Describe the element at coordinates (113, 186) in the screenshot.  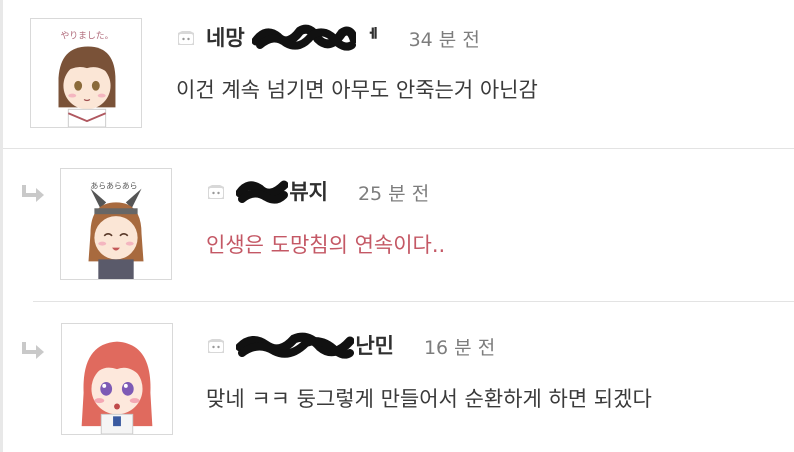
I see `avatar-caption: あらあらあら` at that location.